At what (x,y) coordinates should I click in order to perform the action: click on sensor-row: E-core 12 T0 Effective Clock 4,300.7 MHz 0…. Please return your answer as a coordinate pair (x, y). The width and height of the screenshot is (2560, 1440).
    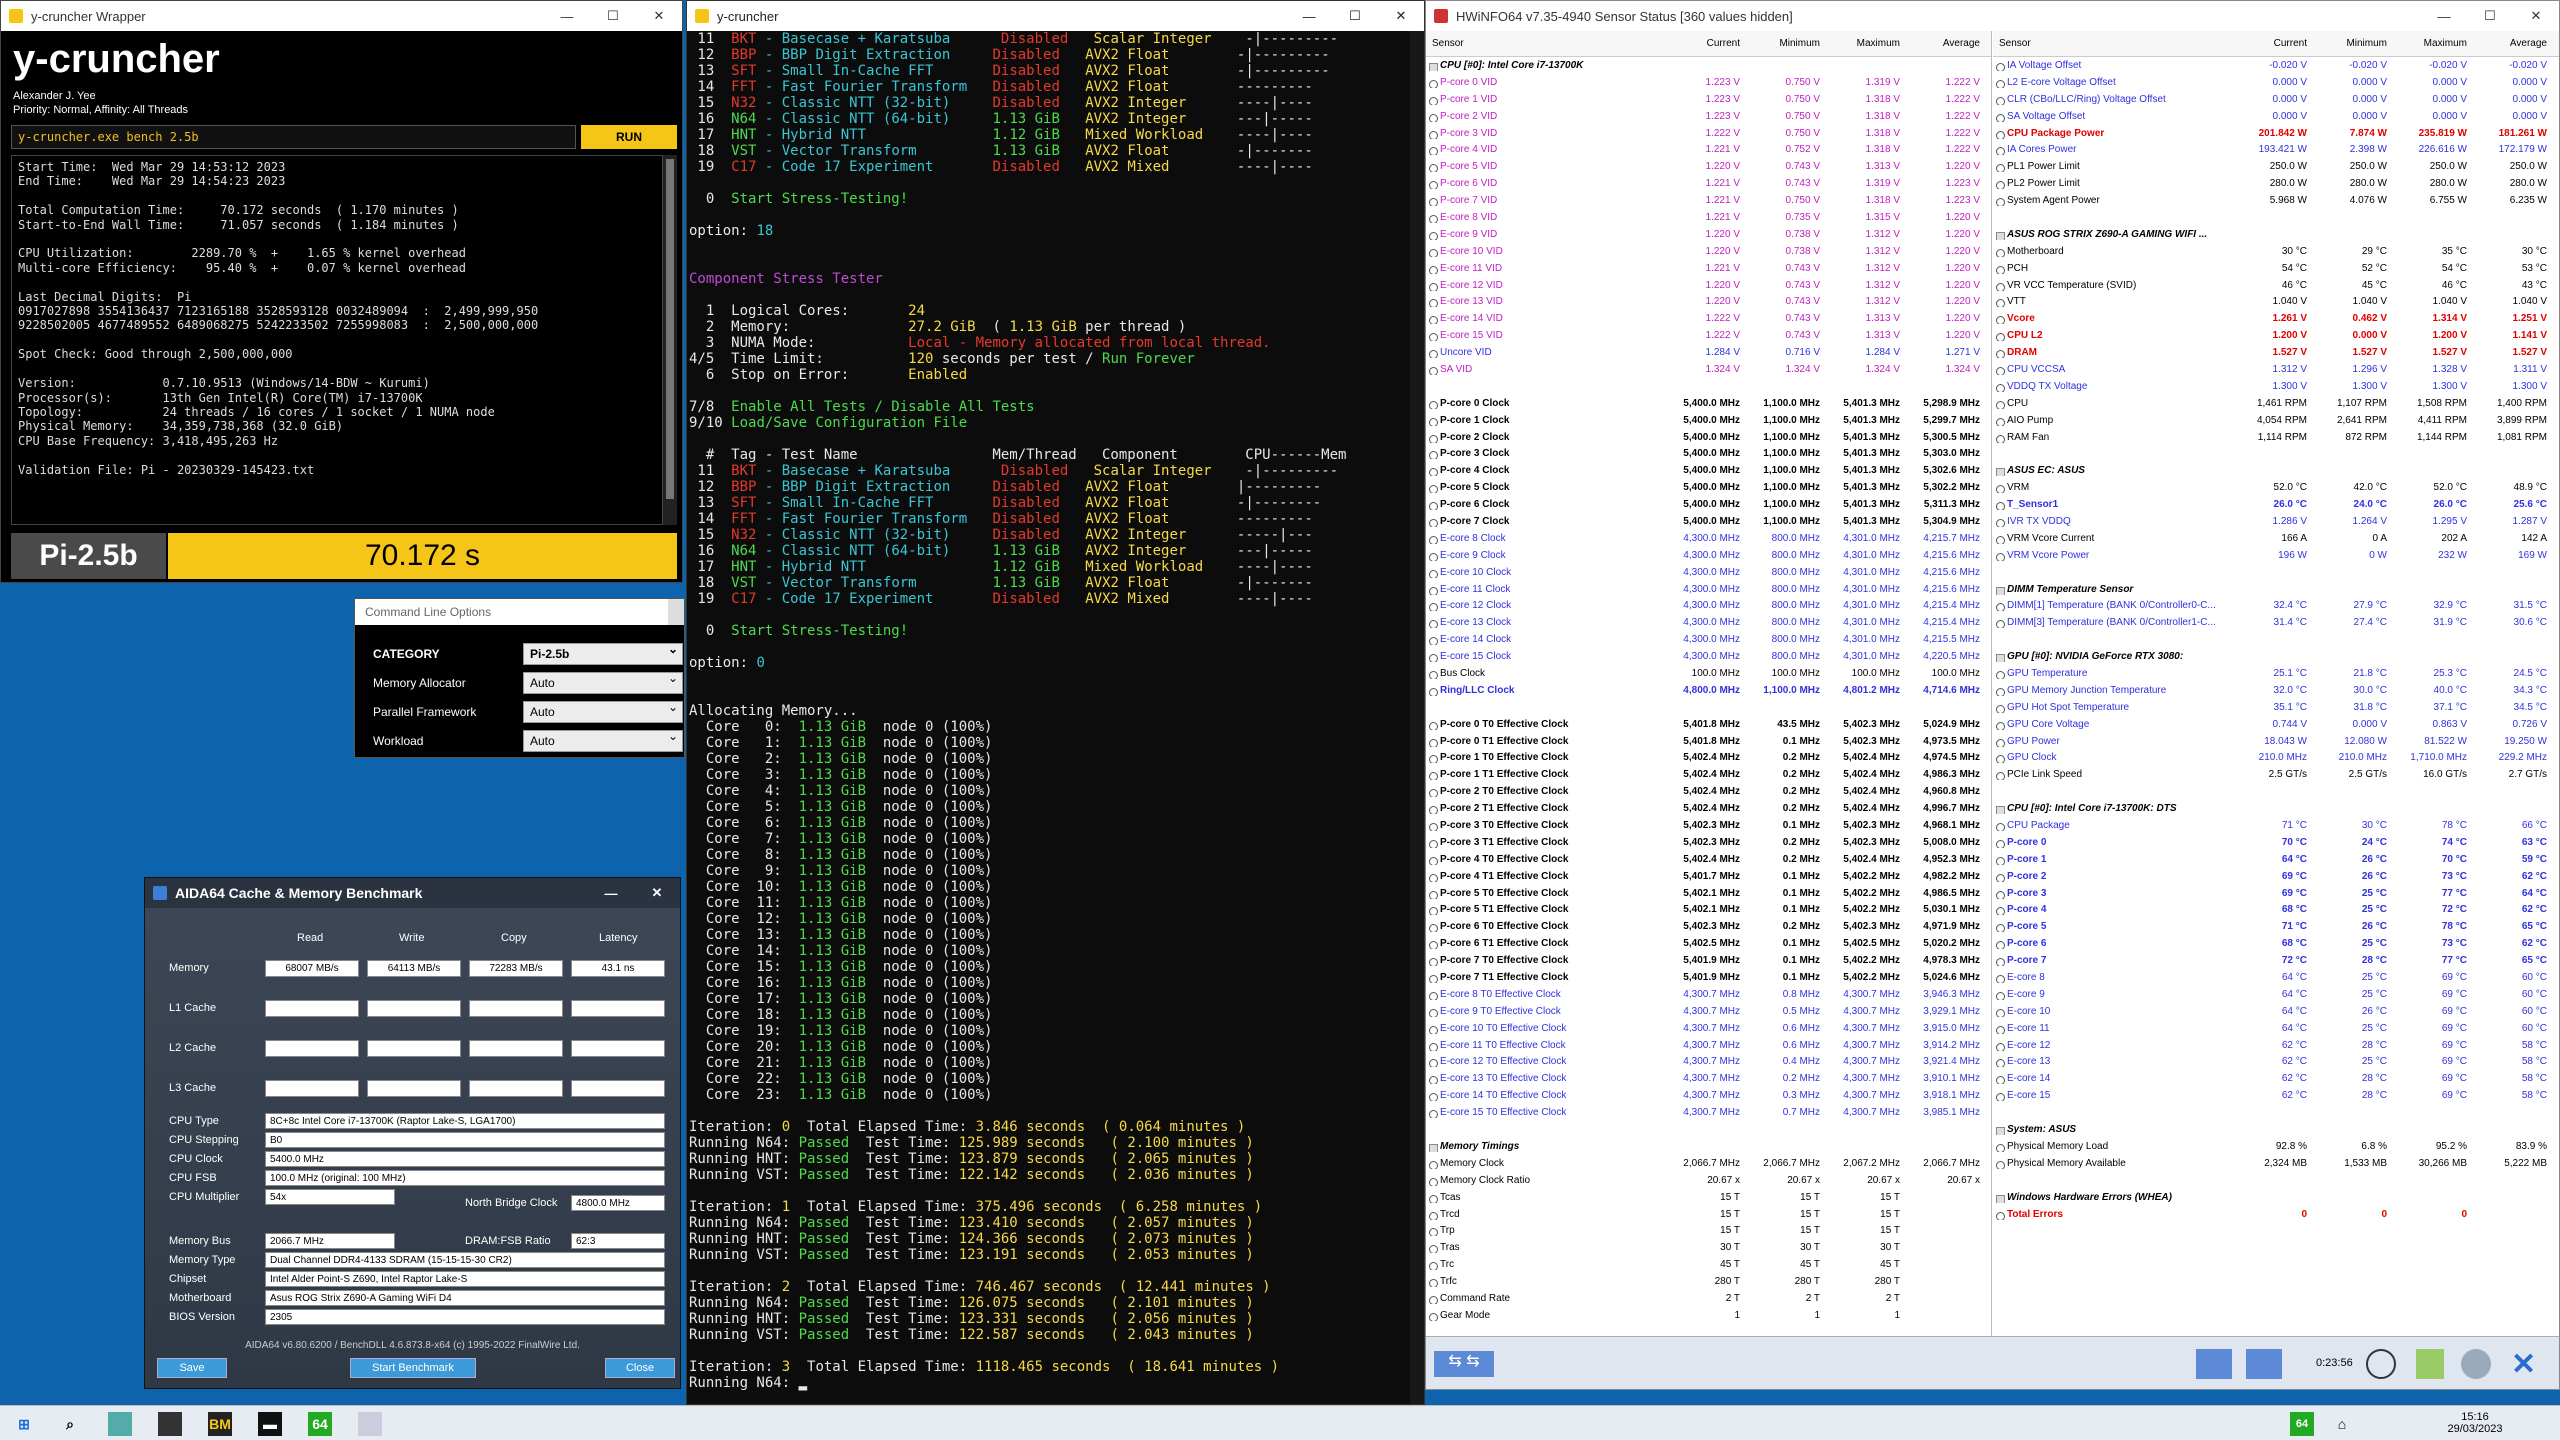
    Looking at the image, I should click on (1708, 1062).